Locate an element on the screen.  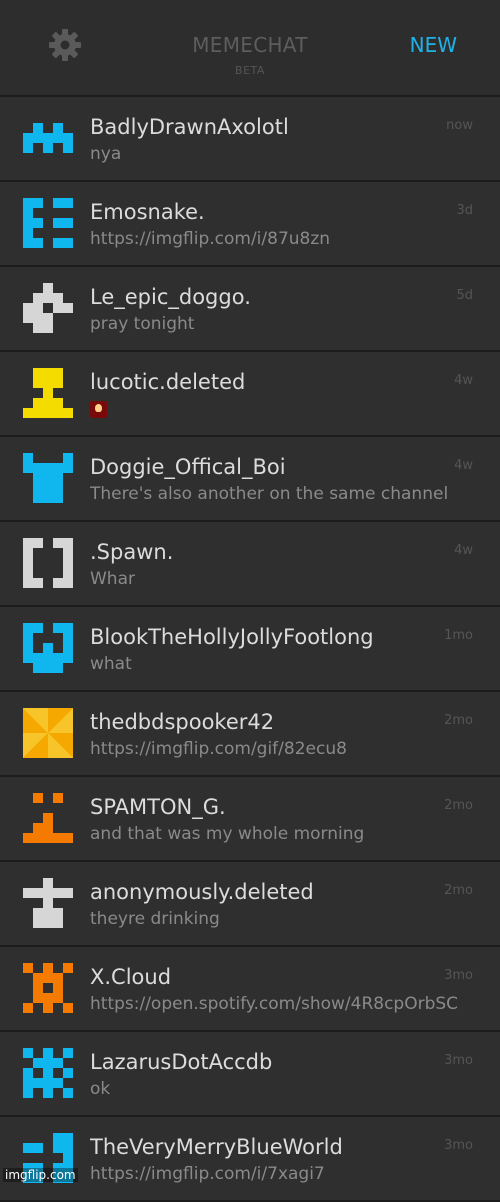
explosion-emoji-icon is located at coordinates (98, 409).